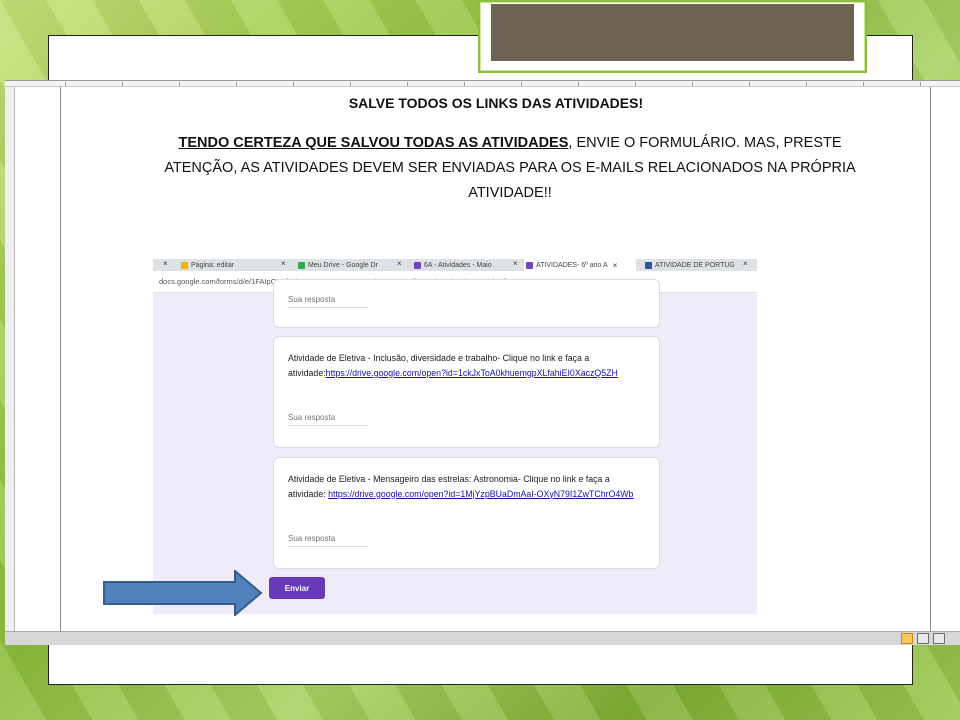 The image size is (960, 720). What do you see at coordinates (930, 359) in the screenshot?
I see `page-edge-right` at bounding box center [930, 359].